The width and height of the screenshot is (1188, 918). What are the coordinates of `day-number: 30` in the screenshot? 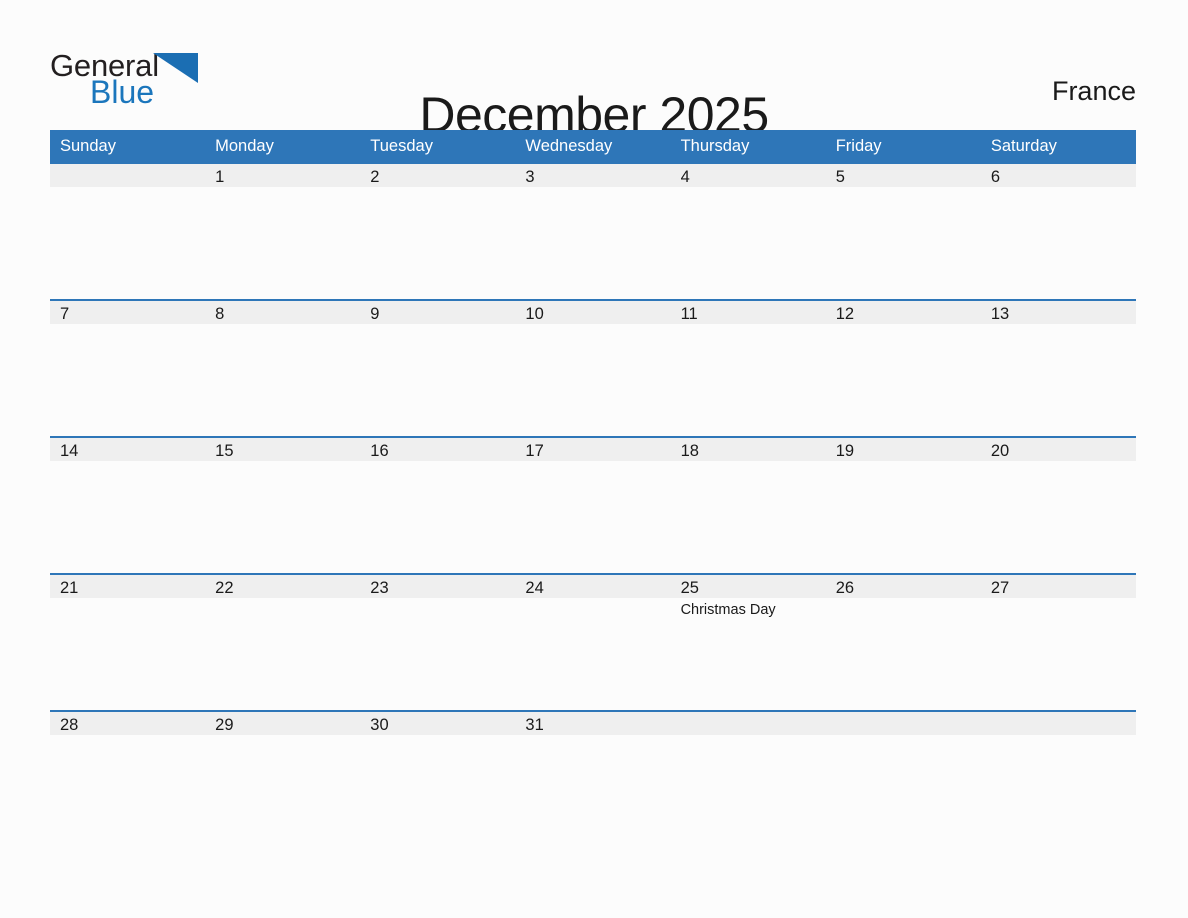 It's located at (438, 723).